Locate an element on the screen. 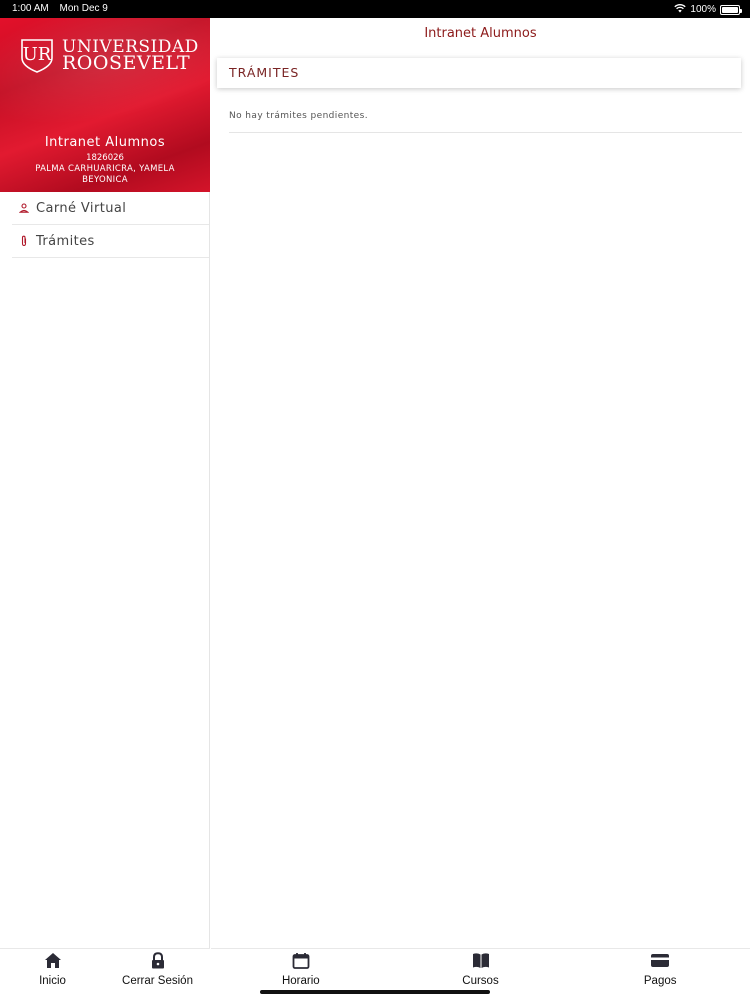 This screenshot has width=750, height=1000. university-crest-icon: UR is located at coordinates (37, 55).